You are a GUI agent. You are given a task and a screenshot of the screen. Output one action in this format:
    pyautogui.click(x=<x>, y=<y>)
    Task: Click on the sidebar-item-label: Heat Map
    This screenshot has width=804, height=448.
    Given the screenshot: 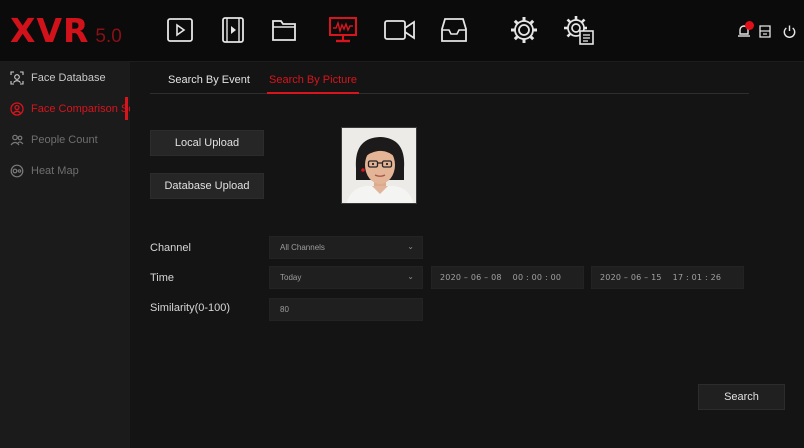 What is the action you would take?
    pyautogui.click(x=55, y=170)
    